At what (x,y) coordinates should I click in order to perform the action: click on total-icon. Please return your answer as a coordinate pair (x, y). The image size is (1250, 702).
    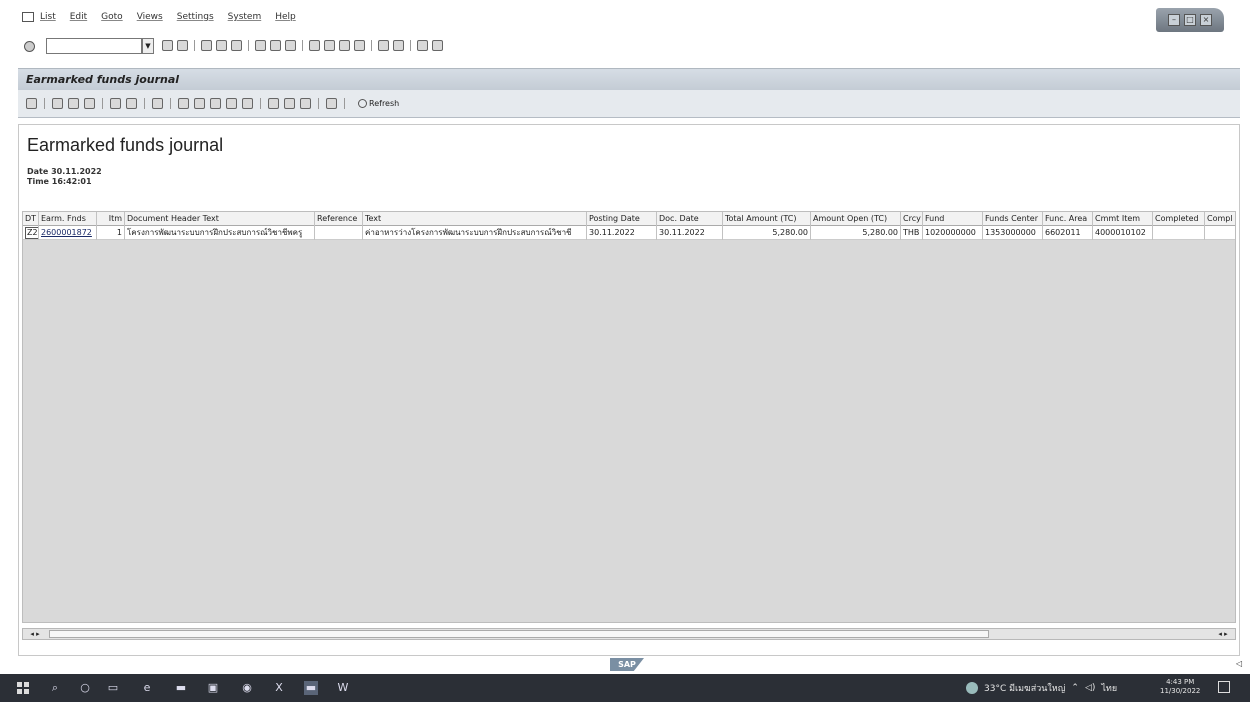
    Looking at the image, I should click on (115, 103).